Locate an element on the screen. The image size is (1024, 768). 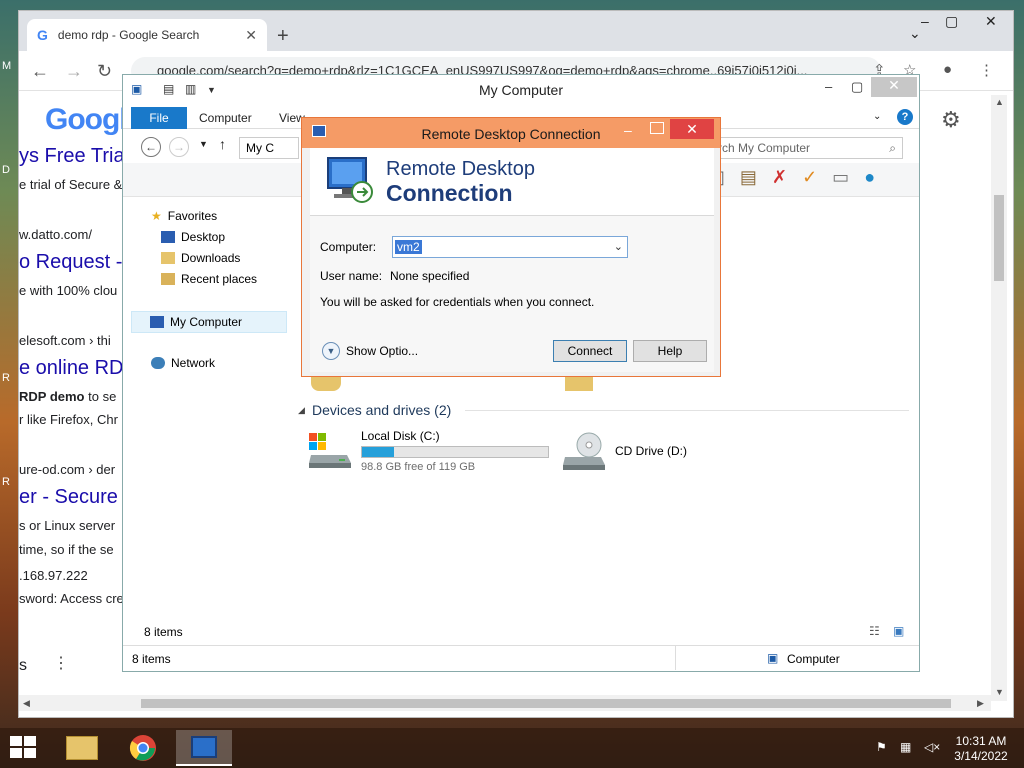
status-divider is located at coordinates (675, 658).